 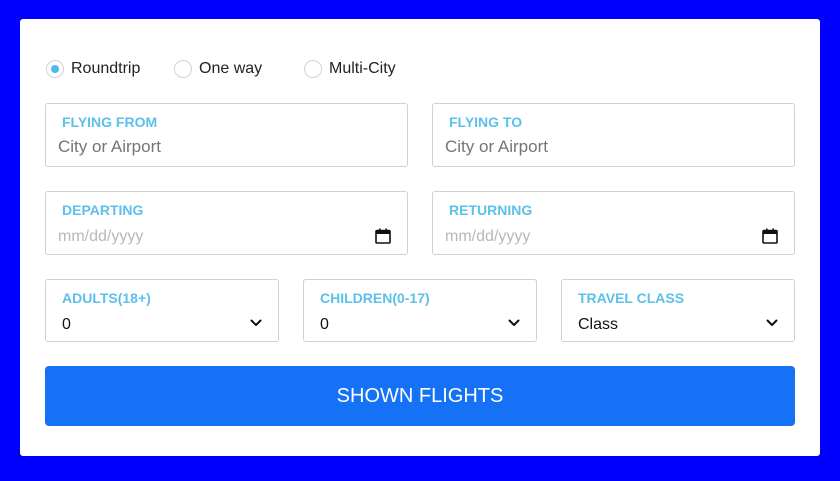 What do you see at coordinates (613, 135) in the screenshot?
I see `flying-to-field: FLYING TO` at bounding box center [613, 135].